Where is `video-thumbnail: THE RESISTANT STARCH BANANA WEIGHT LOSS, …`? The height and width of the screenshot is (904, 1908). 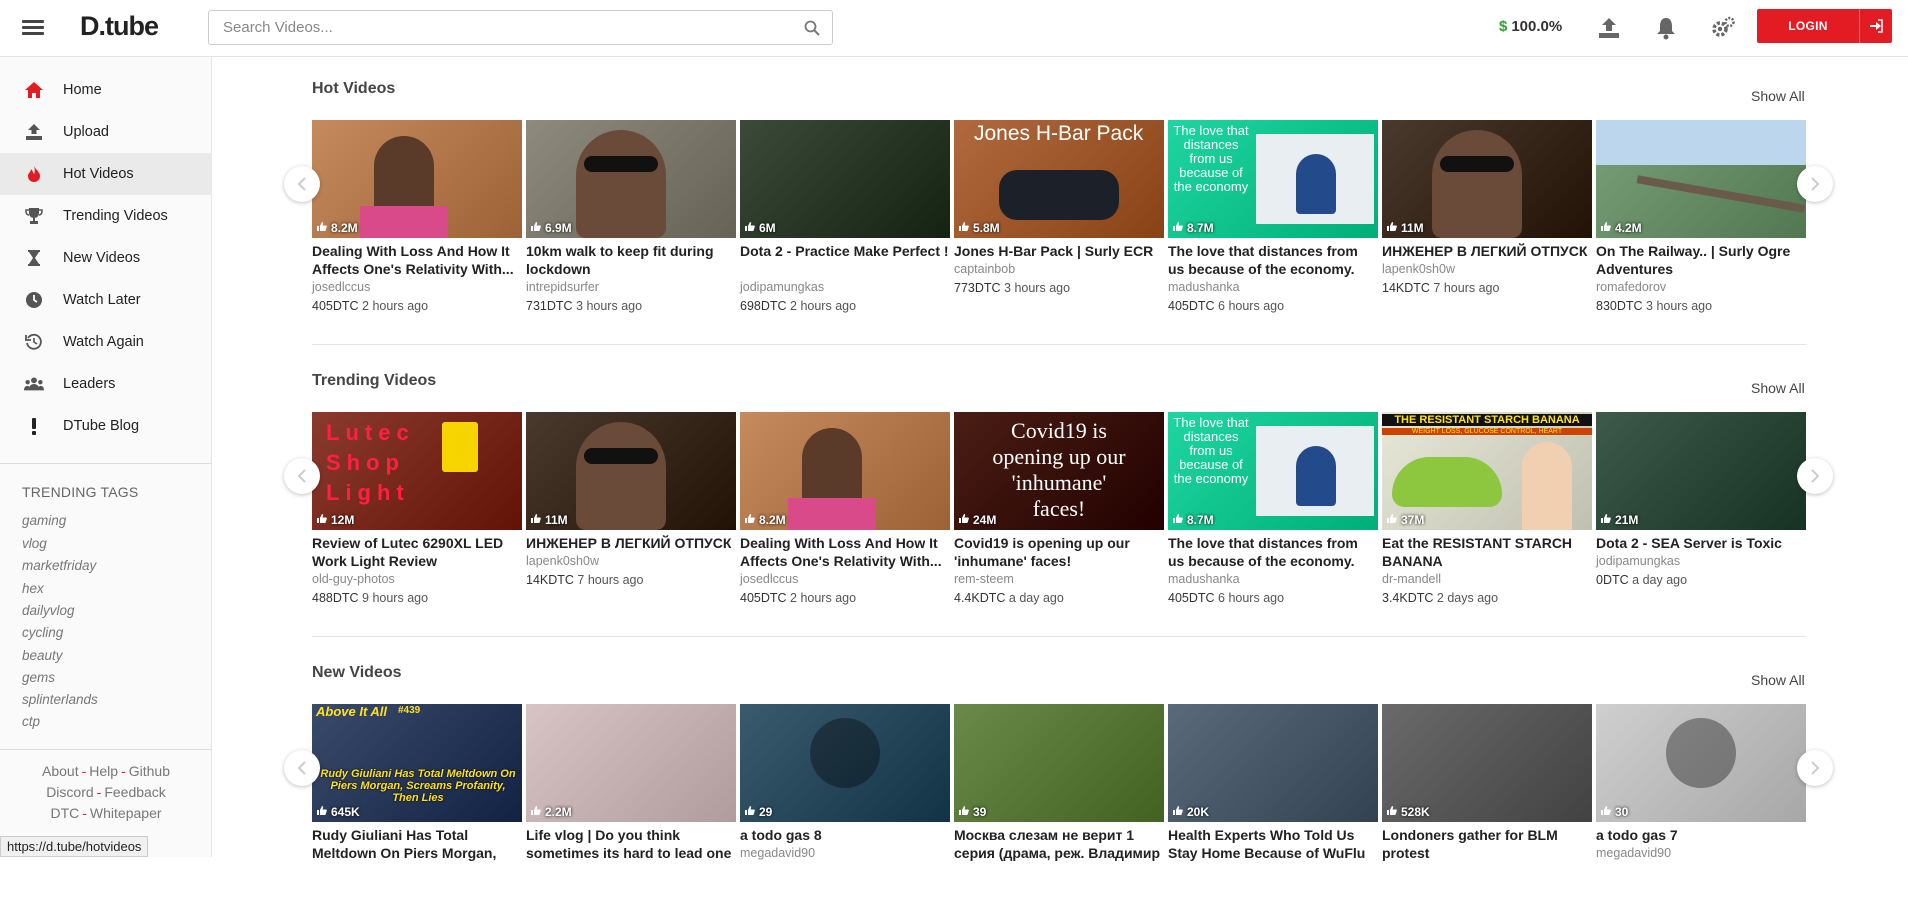 video-thumbnail: THE RESISTANT STARCH BANANA WEIGHT LOSS, … is located at coordinates (1487, 471).